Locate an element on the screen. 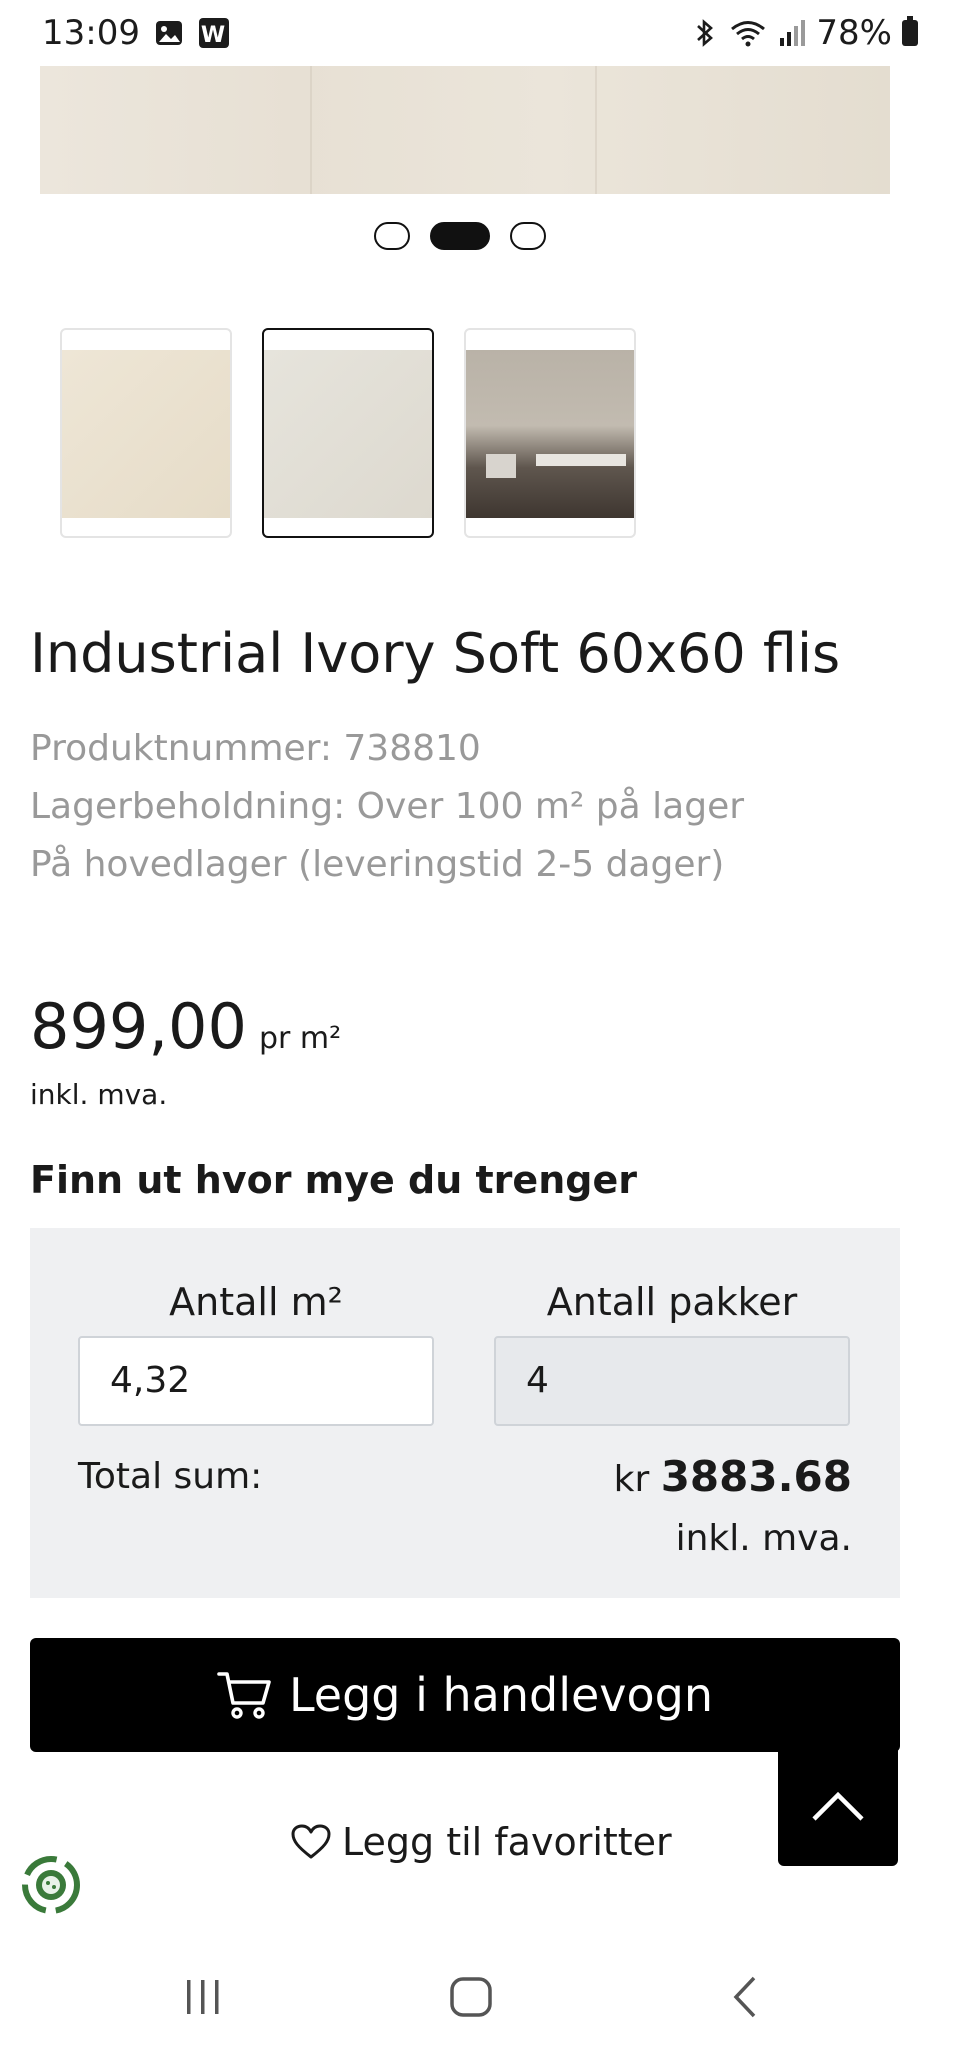 Image resolution: width=960 pixels, height=2059 pixels. cart-icon is located at coordinates (244, 1695).